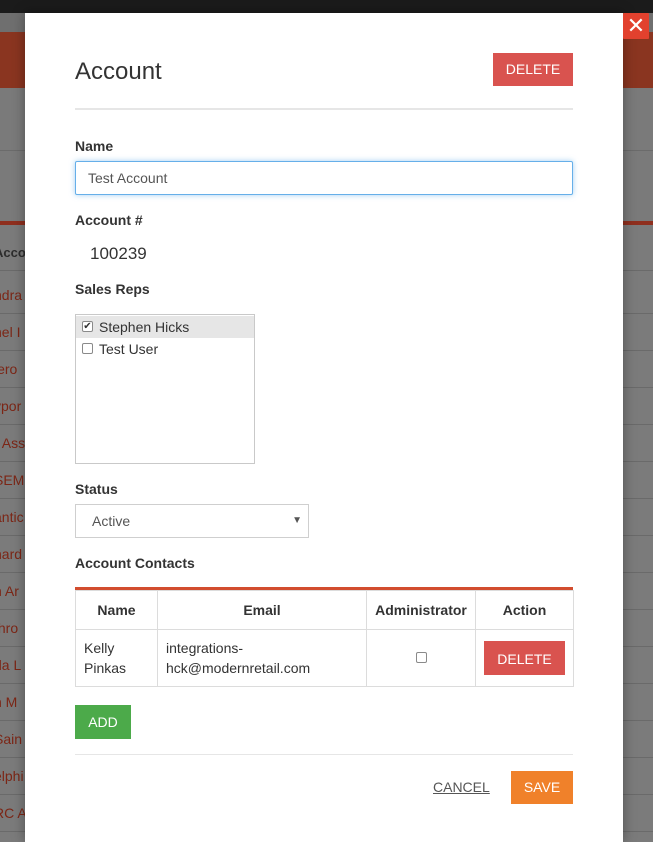 This screenshot has height=842, width=653. What do you see at coordinates (116, 658) in the screenshot?
I see `contact-name: Kelly Pinkas` at bounding box center [116, 658].